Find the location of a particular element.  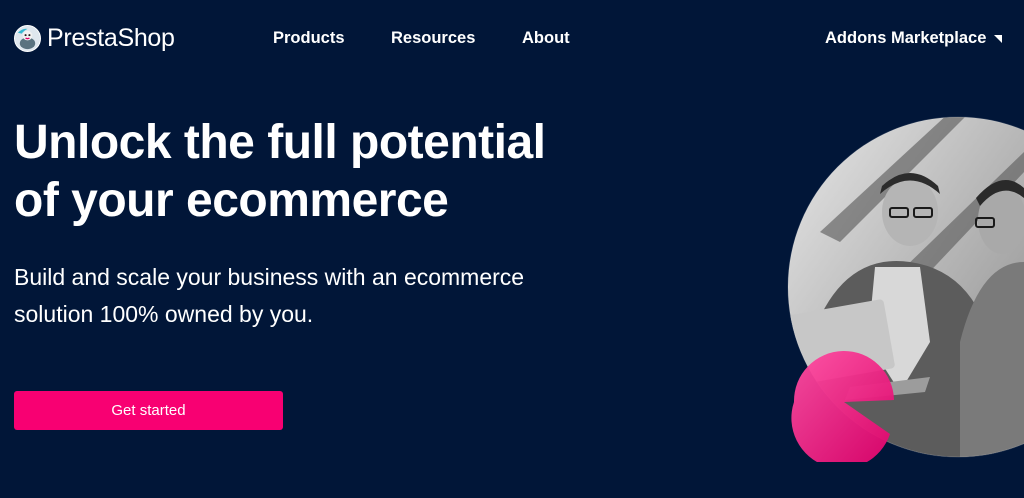

brand-logo-link: PrestaShop is located at coordinates (94, 38).